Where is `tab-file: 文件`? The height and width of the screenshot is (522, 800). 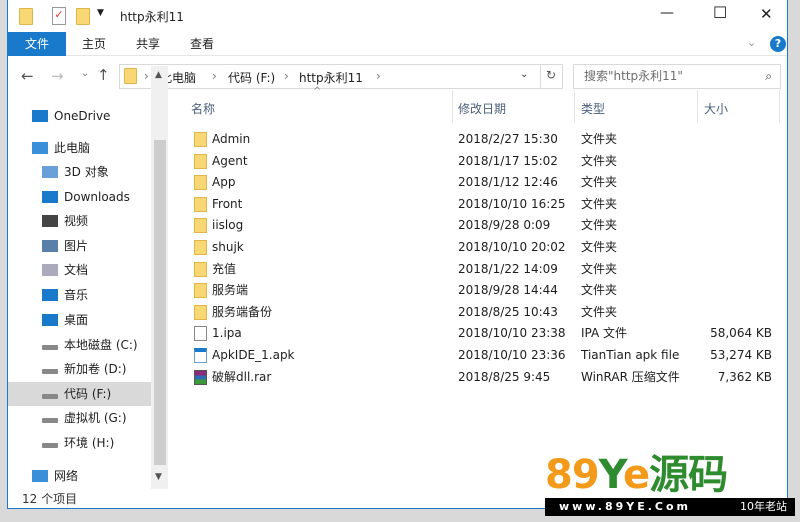
tab-file: 文件 is located at coordinates (37, 44).